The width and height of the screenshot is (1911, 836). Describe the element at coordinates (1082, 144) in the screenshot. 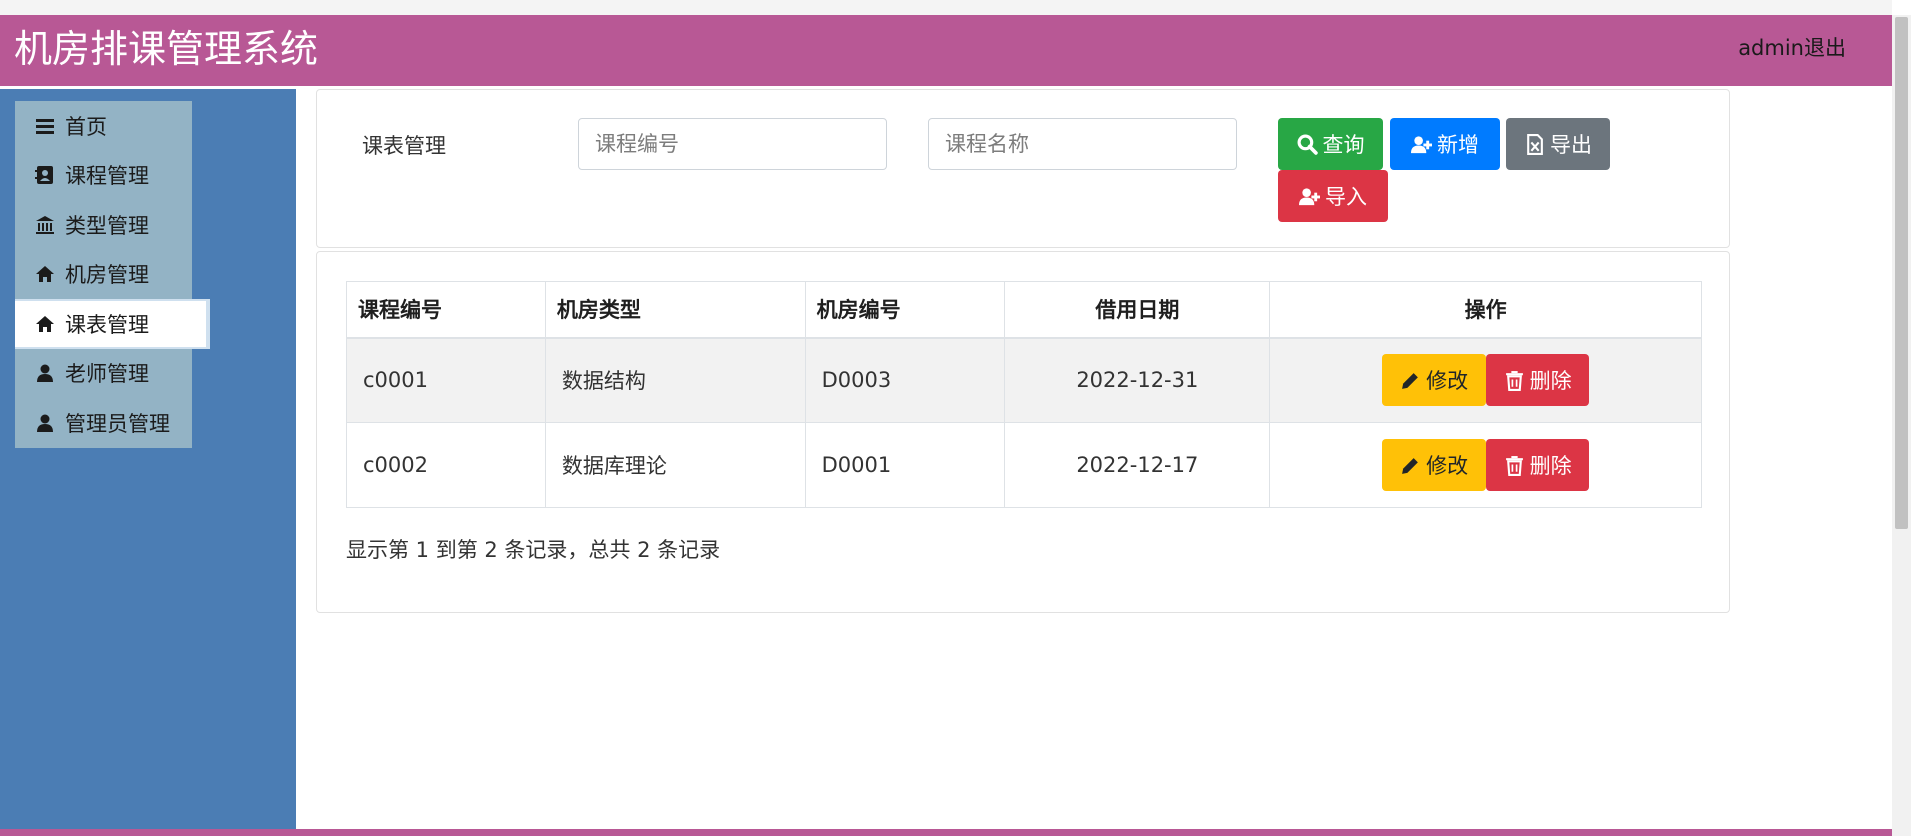

I see `course-name-input` at that location.